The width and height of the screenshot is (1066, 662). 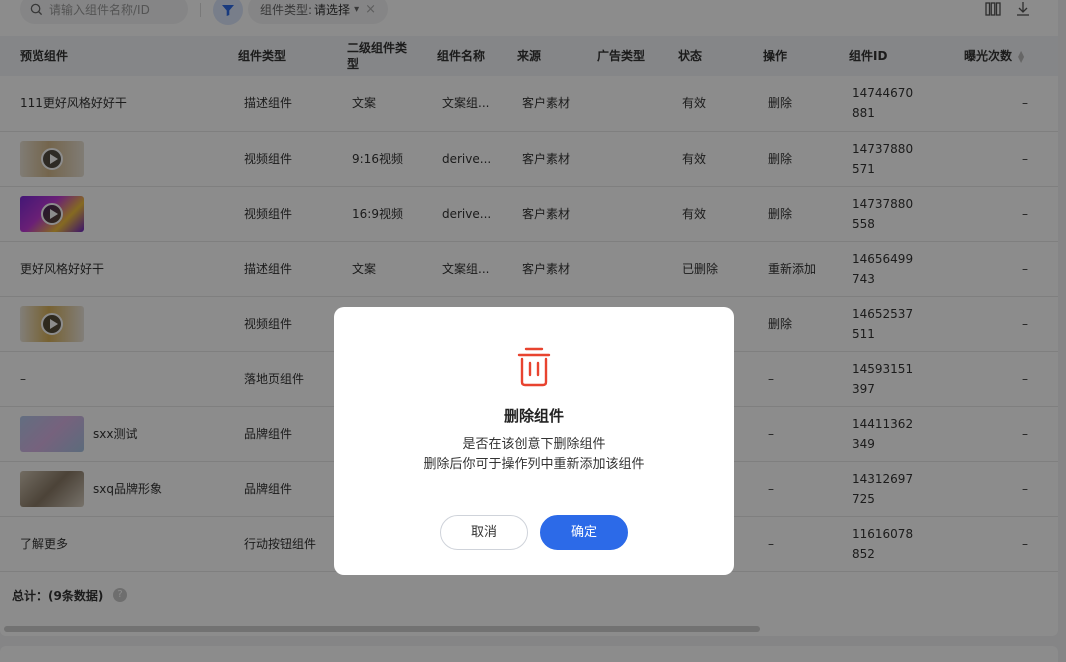 What do you see at coordinates (534, 455) in the screenshot?
I see `dialog-message: 是否在该创意下删除组件 删除后你可于操作列中重新添加该组件` at bounding box center [534, 455].